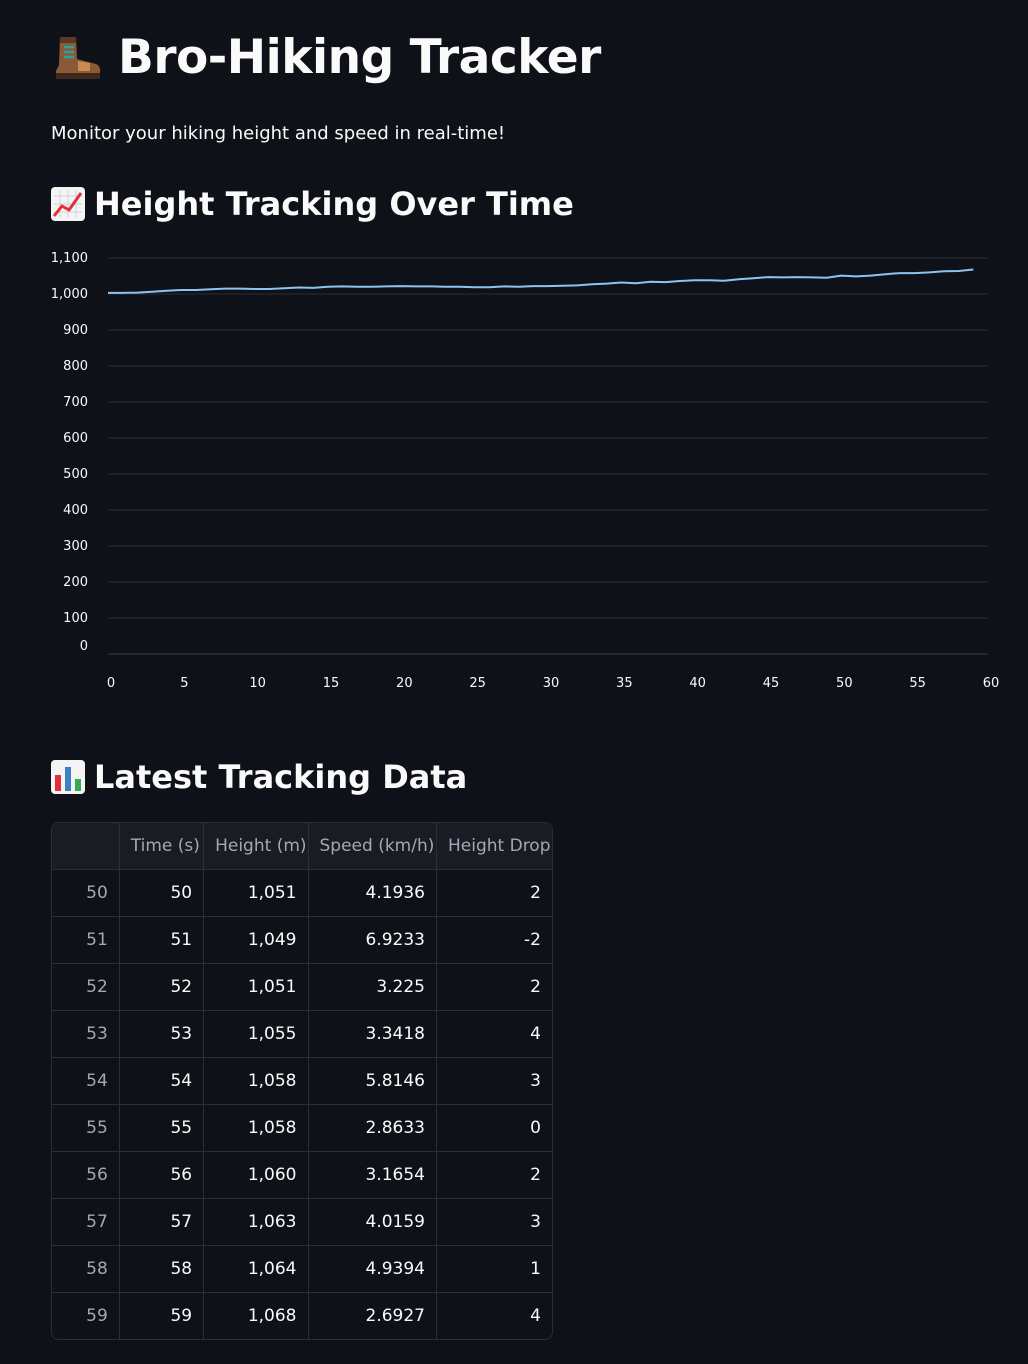 The image size is (1028, 1364). What do you see at coordinates (86, 1128) in the screenshot?
I see `row-index-cell: 55` at bounding box center [86, 1128].